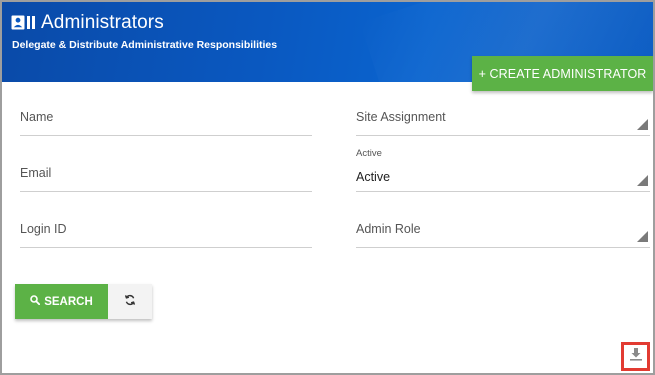 The width and height of the screenshot is (655, 375). What do you see at coordinates (68, 301) in the screenshot?
I see `search-button-label: SEARCH` at bounding box center [68, 301].